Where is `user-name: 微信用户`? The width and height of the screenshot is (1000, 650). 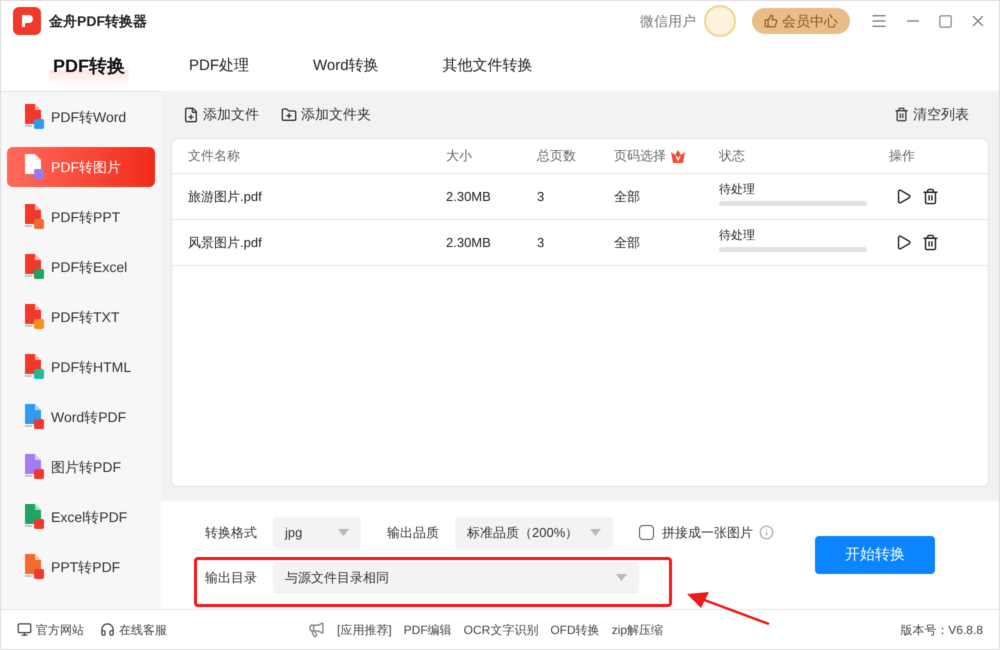
user-name: 微信用户 is located at coordinates (668, 21).